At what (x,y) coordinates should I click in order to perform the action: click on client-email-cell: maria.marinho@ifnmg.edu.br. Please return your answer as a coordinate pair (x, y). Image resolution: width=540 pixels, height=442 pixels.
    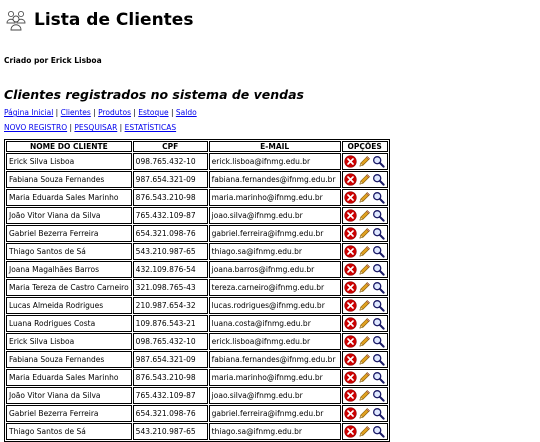
    Looking at the image, I should click on (274, 197).